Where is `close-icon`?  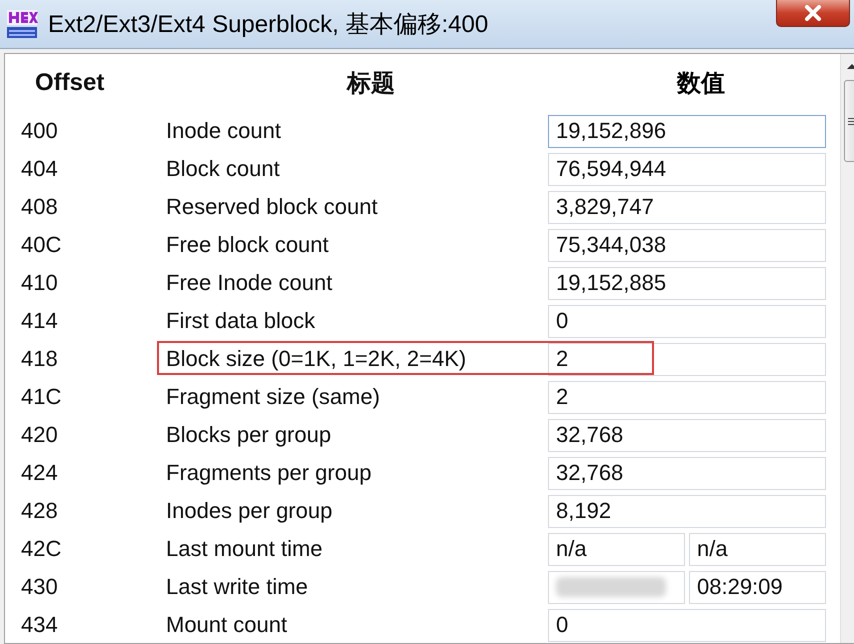
close-icon is located at coordinates (813, 13).